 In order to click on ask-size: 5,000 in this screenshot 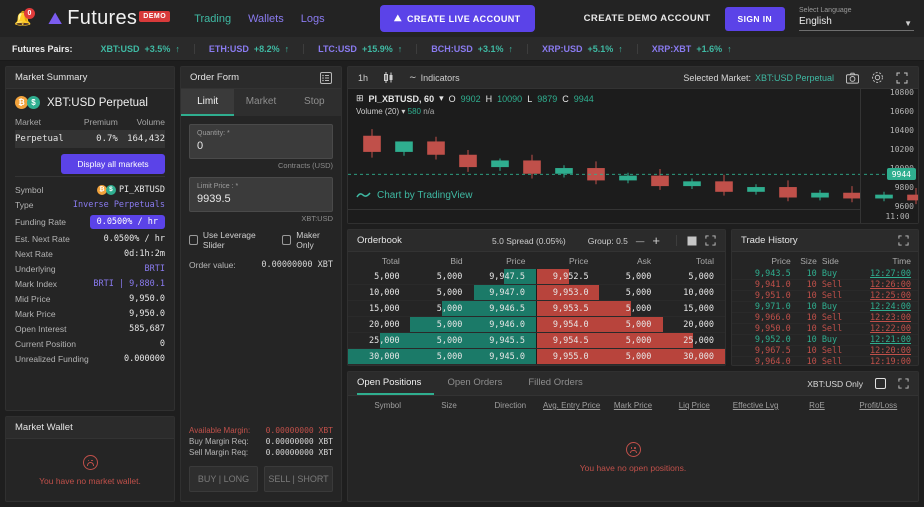, I will do `click(638, 340)`.